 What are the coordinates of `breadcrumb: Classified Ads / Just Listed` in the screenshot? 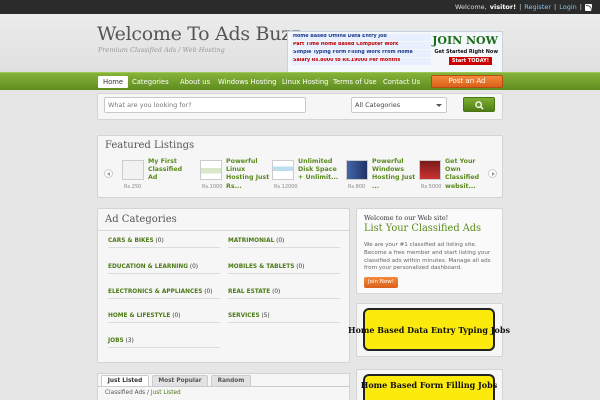 It's located at (143, 393).